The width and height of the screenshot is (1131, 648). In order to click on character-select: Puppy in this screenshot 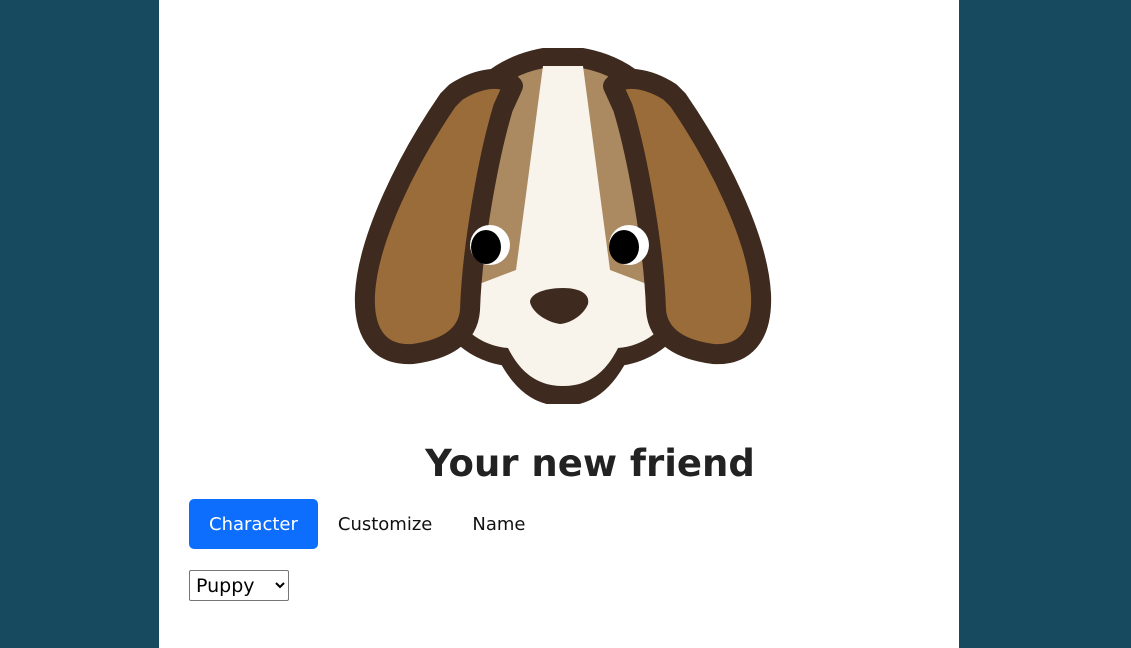, I will do `click(239, 585)`.